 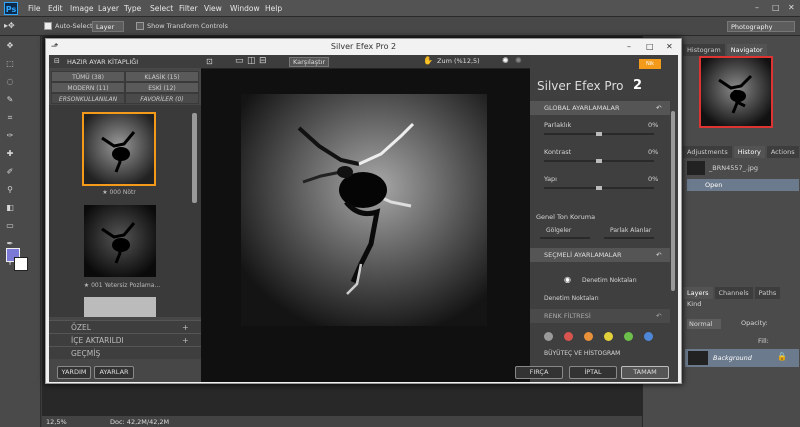 What do you see at coordinates (761, 26) in the screenshot?
I see `workspace-dropdown: Photography` at bounding box center [761, 26].